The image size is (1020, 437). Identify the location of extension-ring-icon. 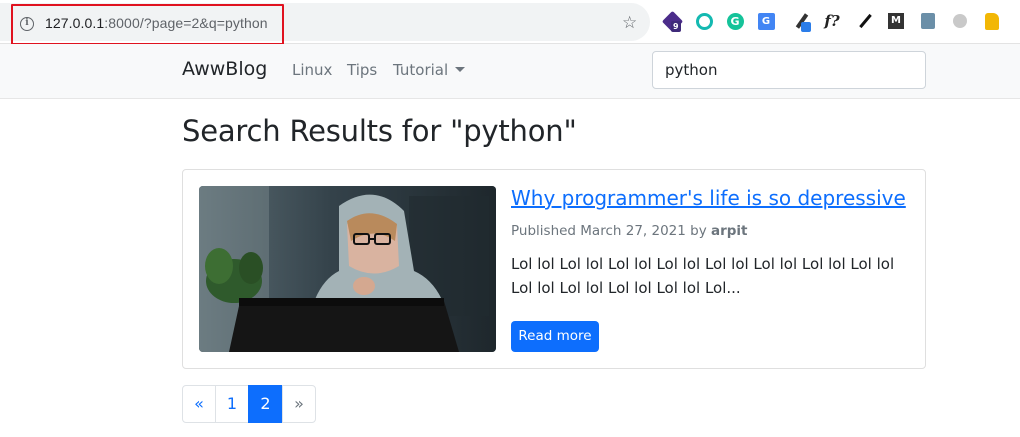
(704, 21).